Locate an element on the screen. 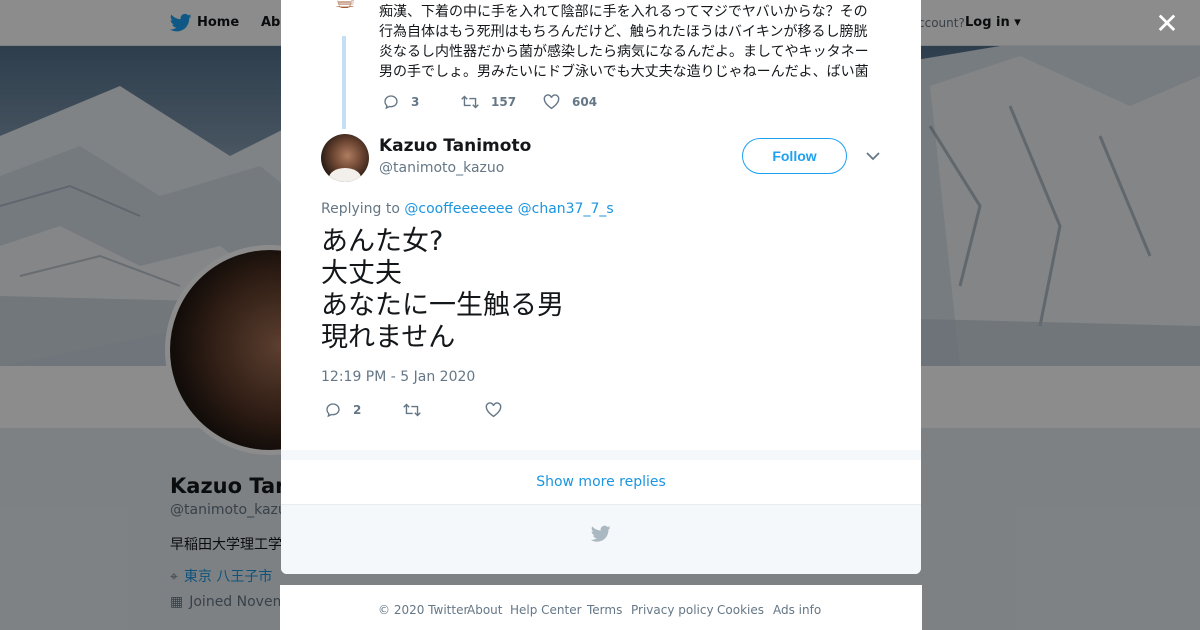 The height and width of the screenshot is (630, 1200). section-divider is located at coordinates (601, 455).